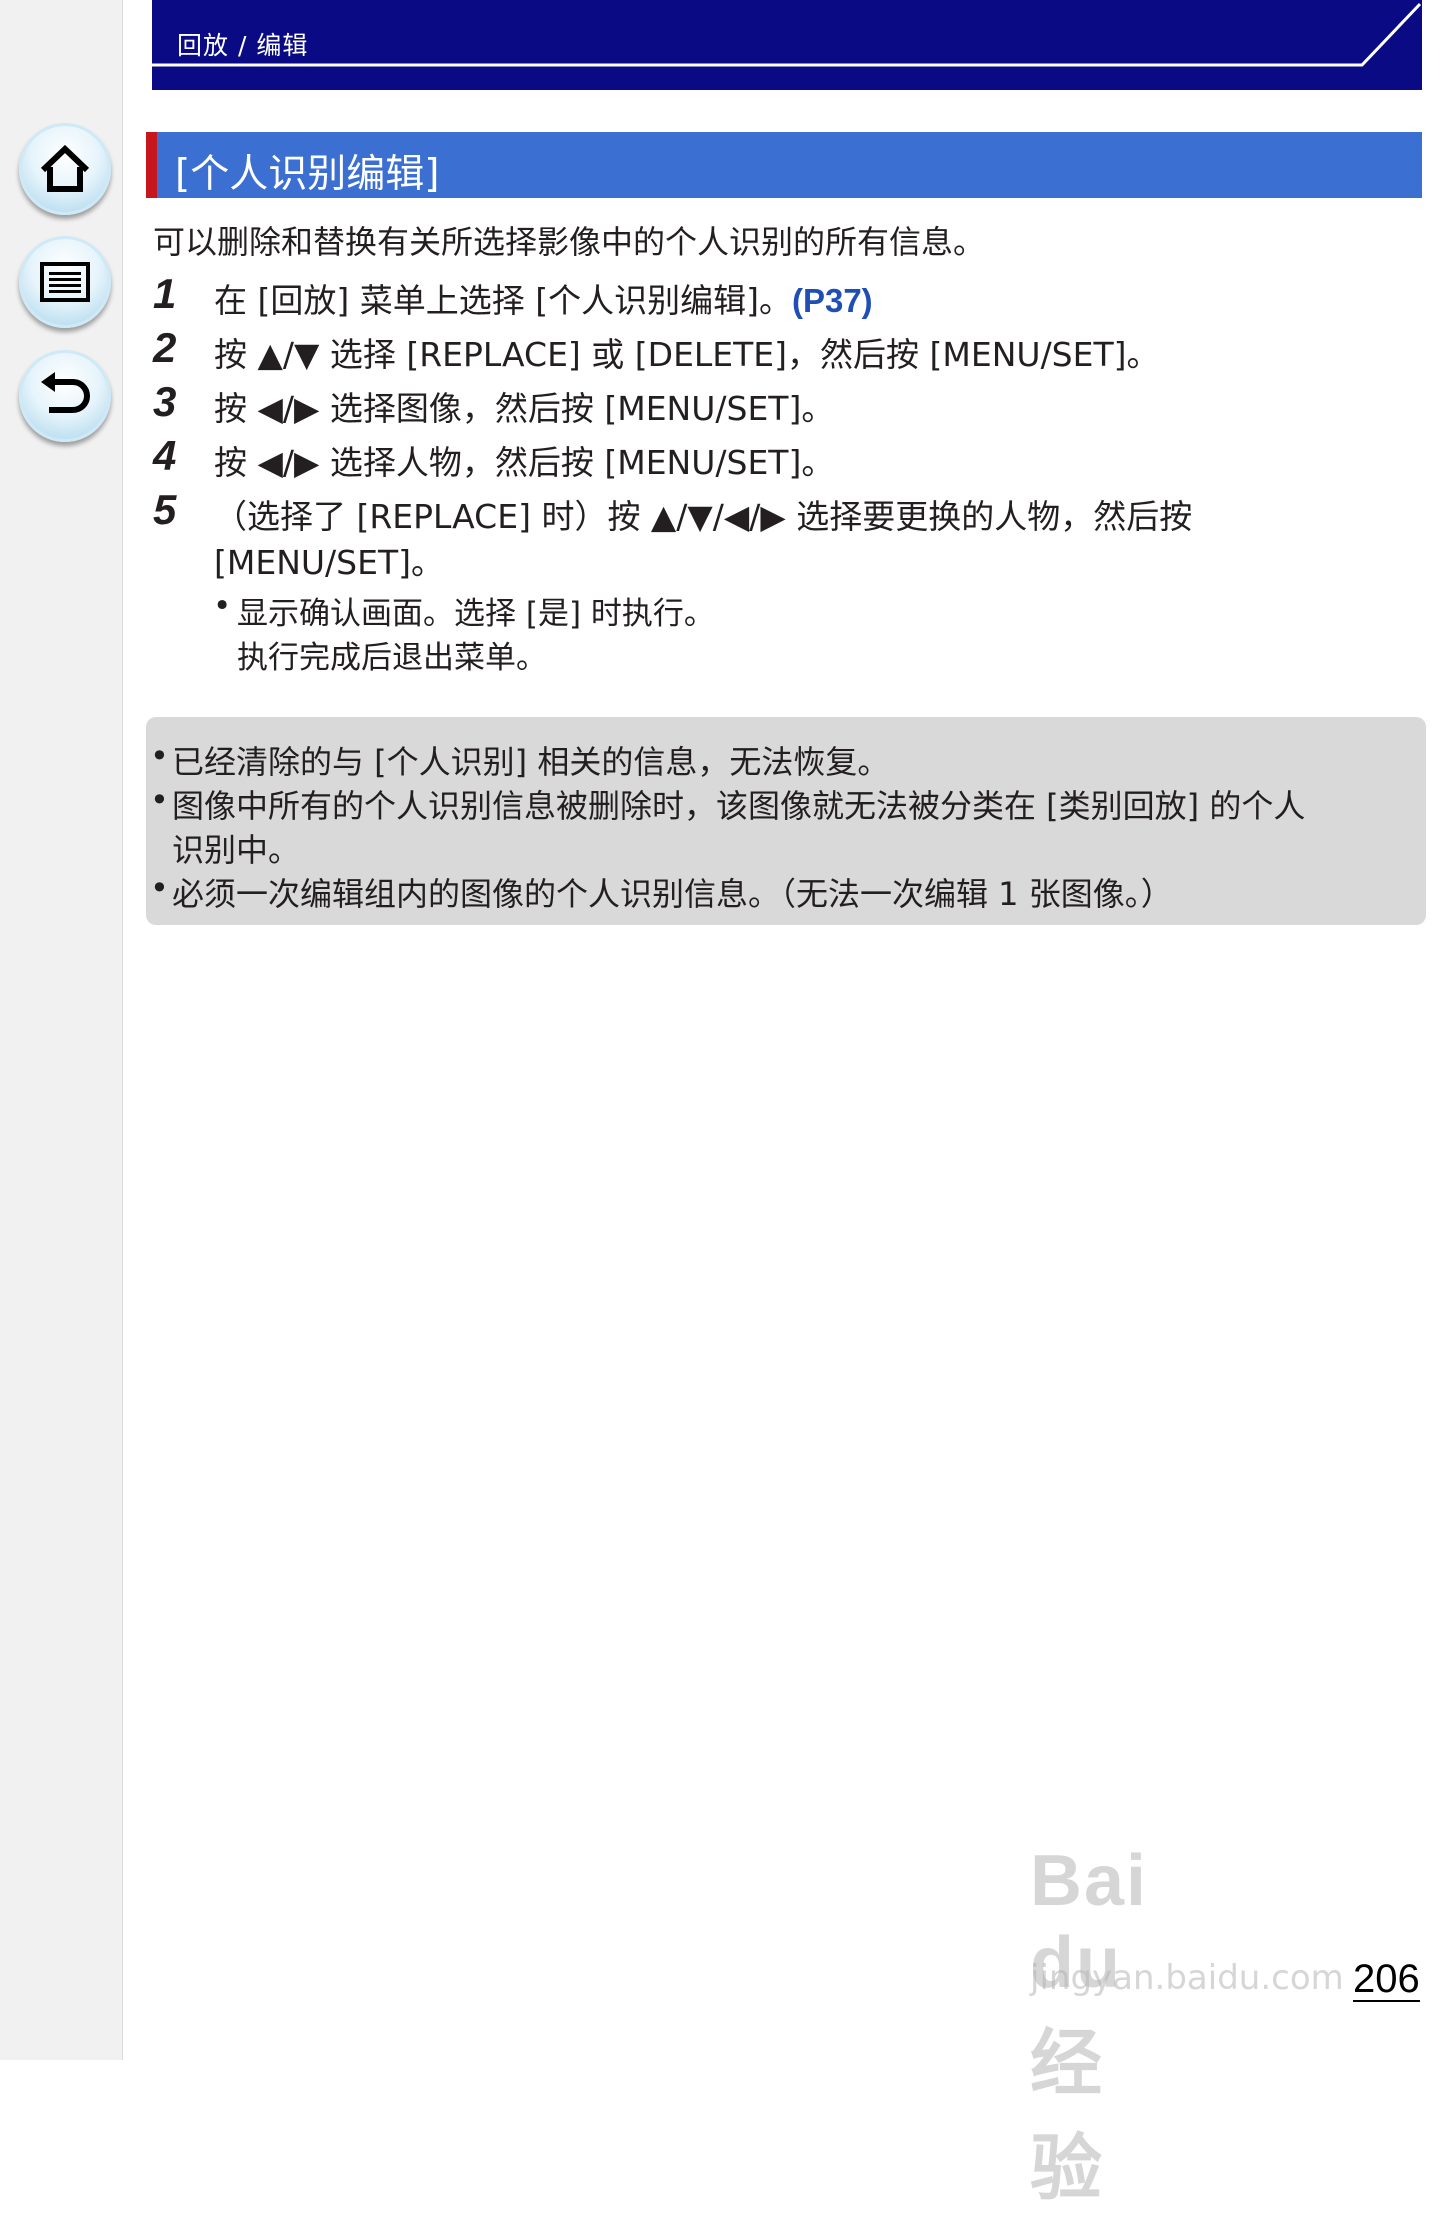 The height and width of the screenshot is (2214, 1448). I want to click on back-button, so click(65, 396).